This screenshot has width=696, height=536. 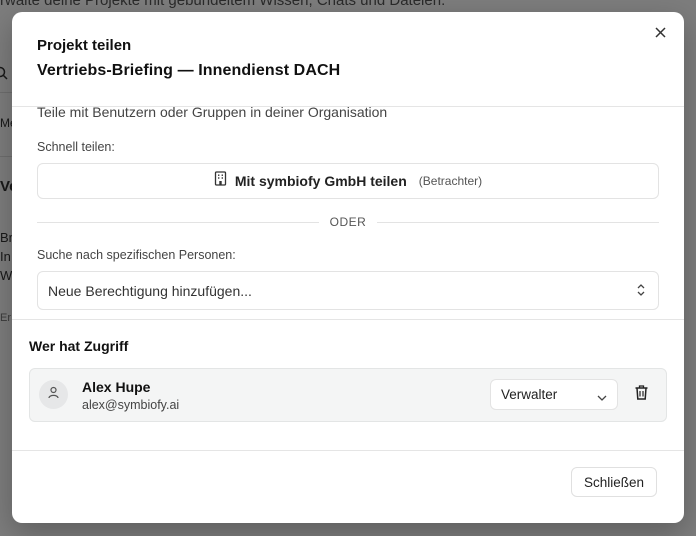 I want to click on dialog-title: Projekt teilen, so click(x=84, y=45).